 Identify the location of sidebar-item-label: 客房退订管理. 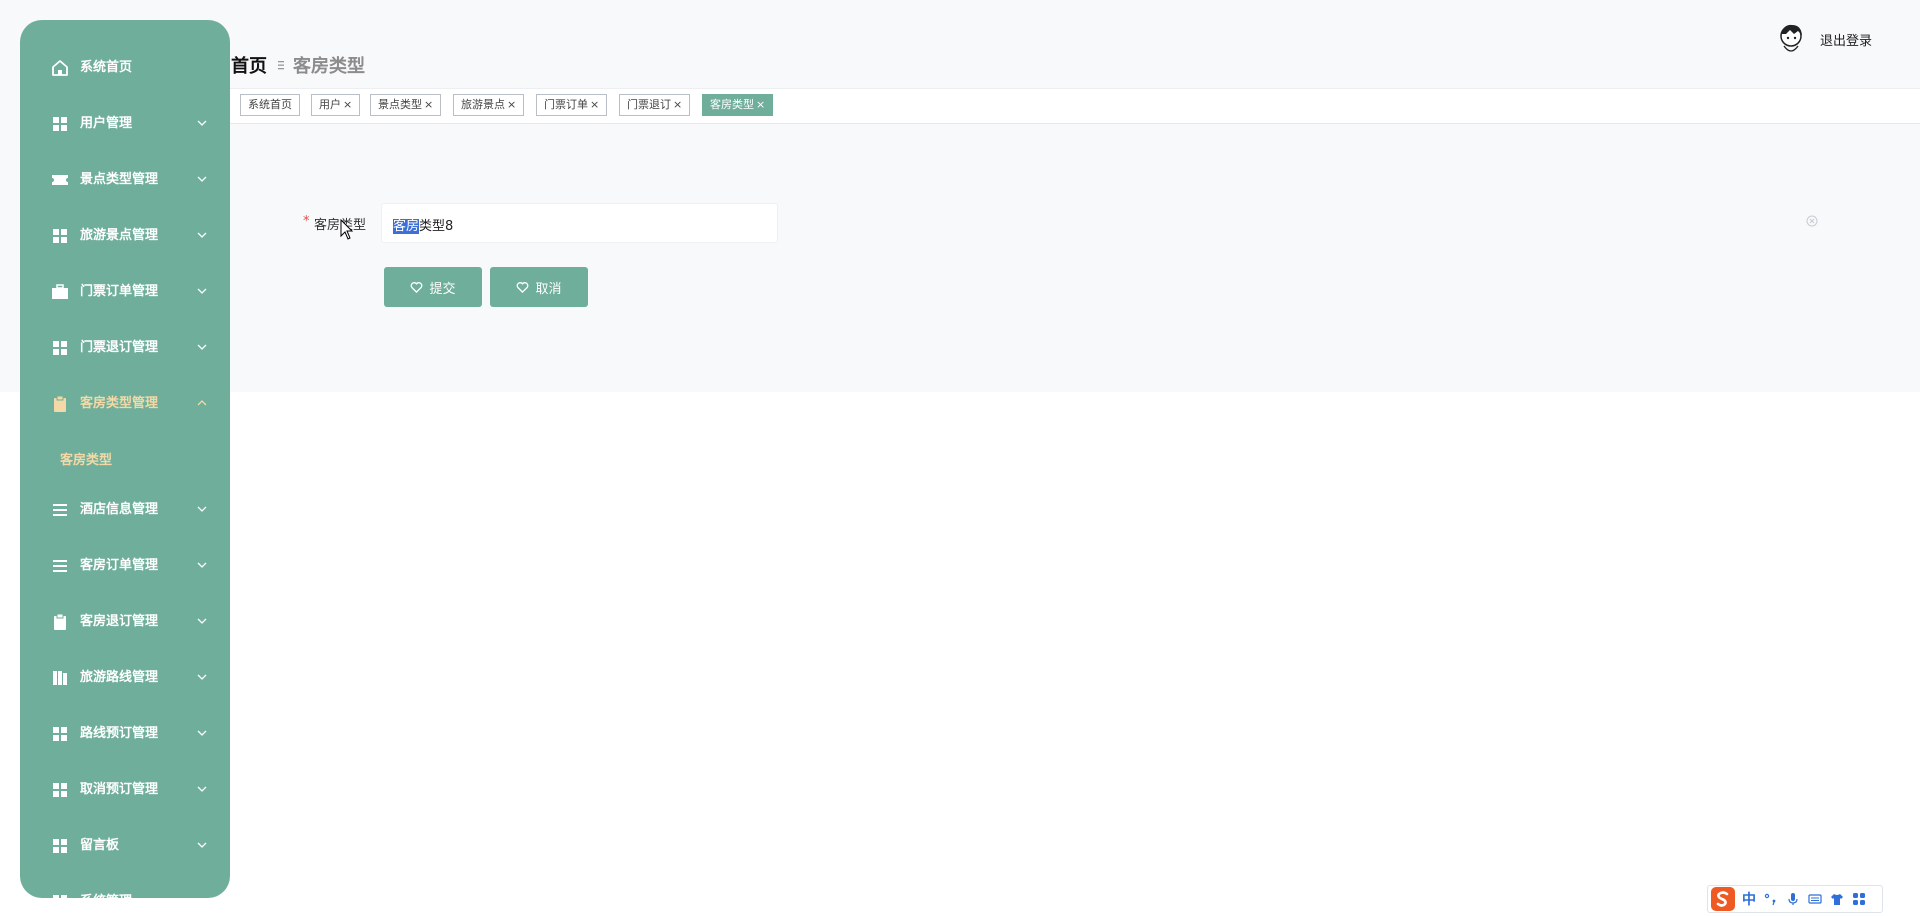
(119, 621).